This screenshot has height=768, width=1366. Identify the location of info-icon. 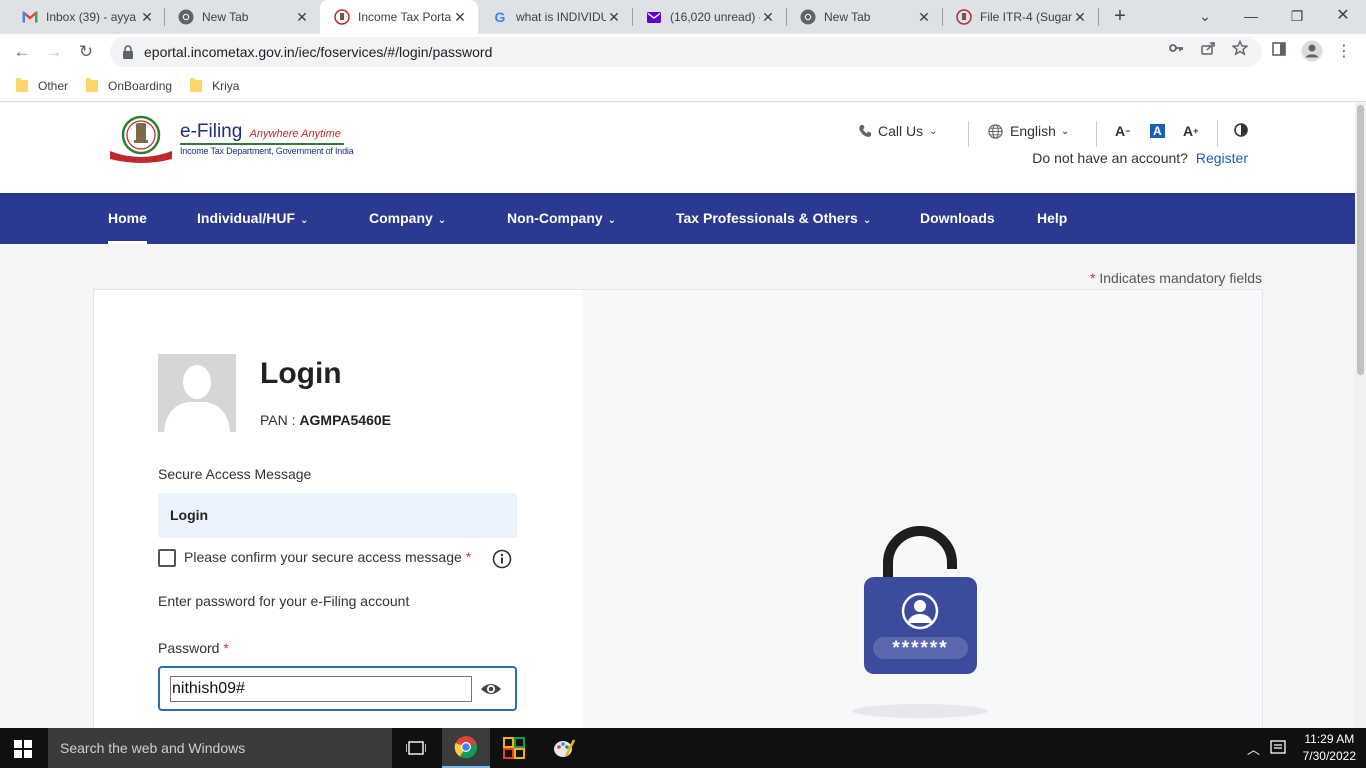
(502, 559).